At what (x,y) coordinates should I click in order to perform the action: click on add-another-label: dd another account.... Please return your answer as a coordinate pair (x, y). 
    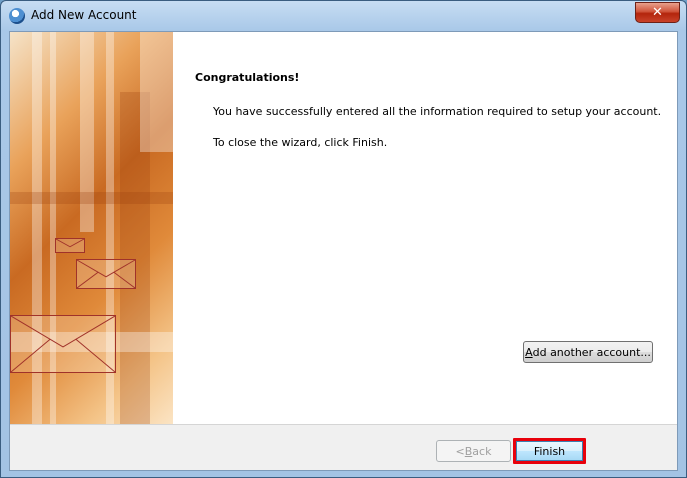
    Looking at the image, I should click on (591, 352).